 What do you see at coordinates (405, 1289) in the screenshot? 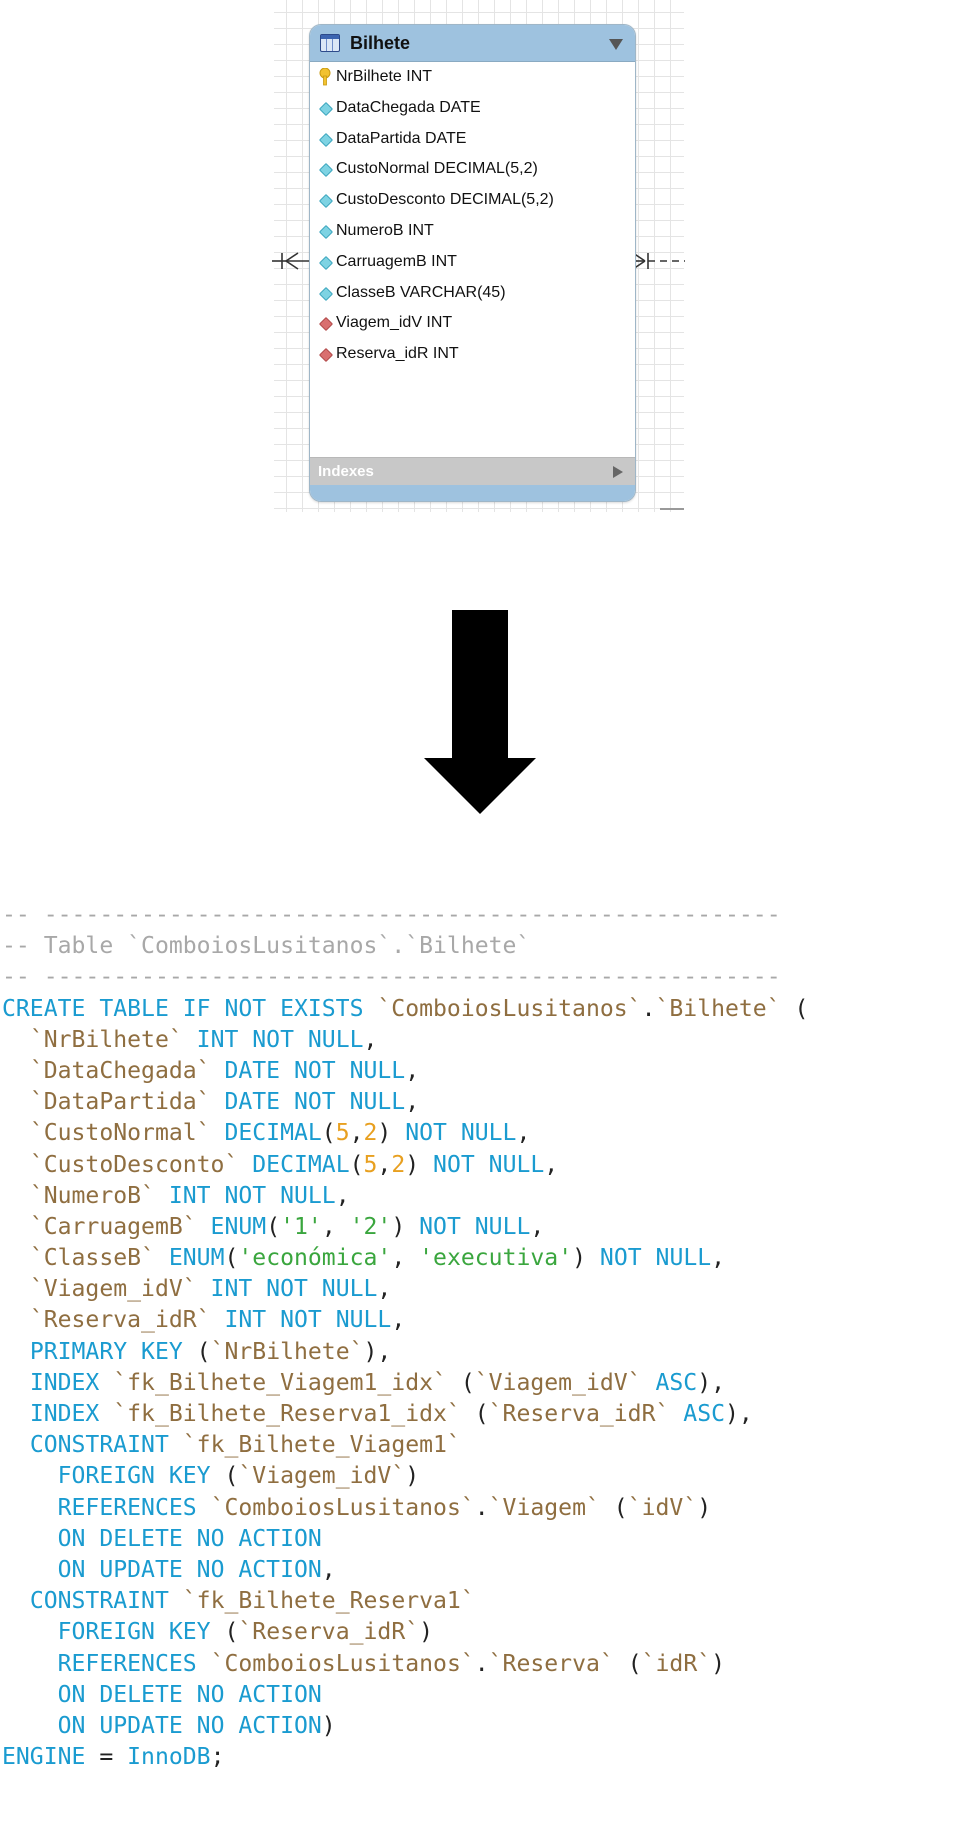
I see `code-line: `Viagem_idV` INT NOT NULL,` at bounding box center [405, 1289].